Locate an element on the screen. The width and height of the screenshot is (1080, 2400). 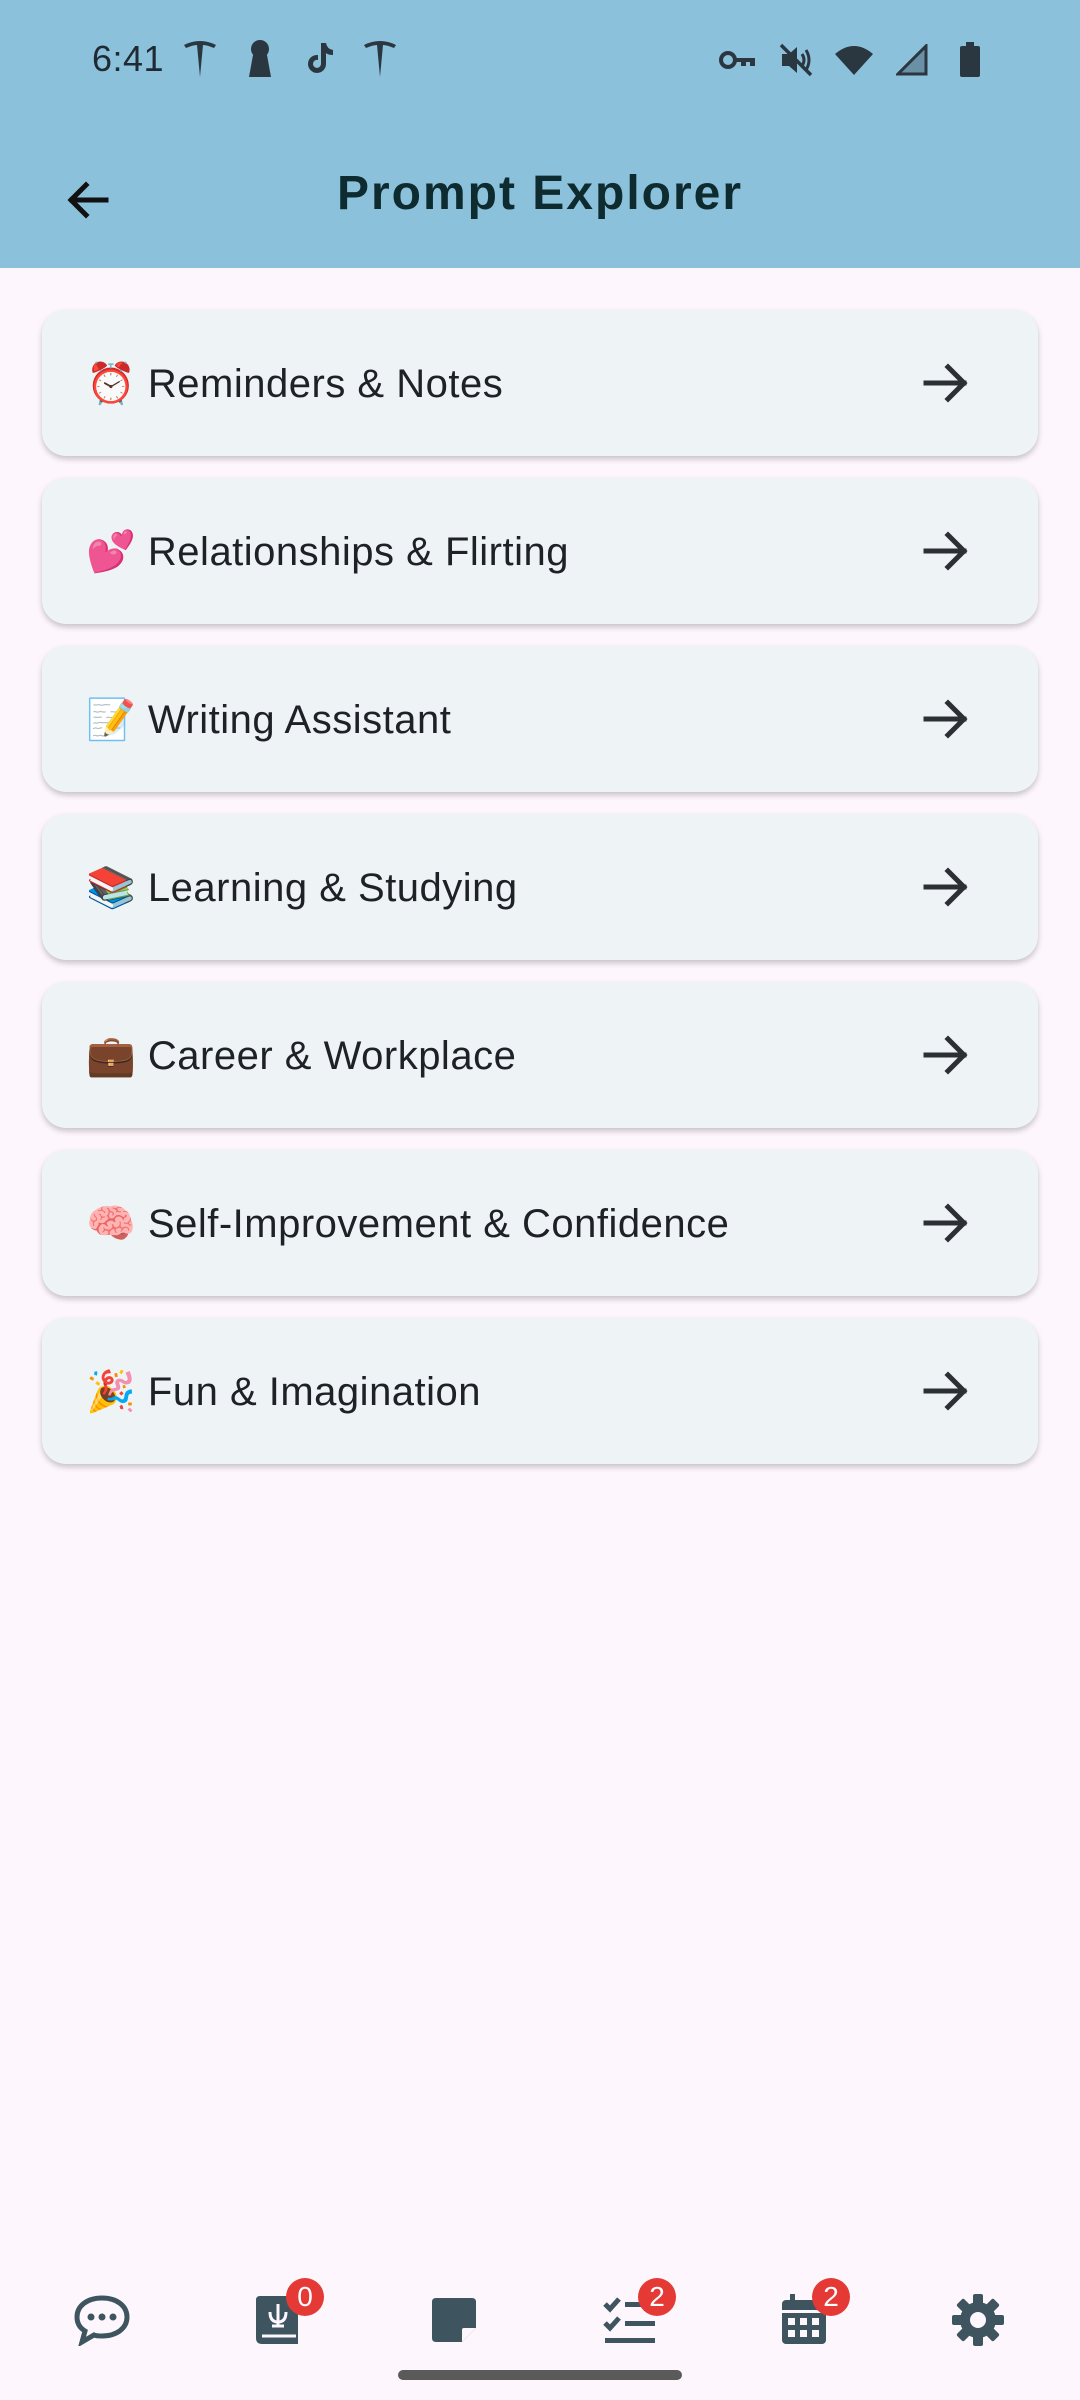
nav-settings-button is located at coordinates (978, 2320).